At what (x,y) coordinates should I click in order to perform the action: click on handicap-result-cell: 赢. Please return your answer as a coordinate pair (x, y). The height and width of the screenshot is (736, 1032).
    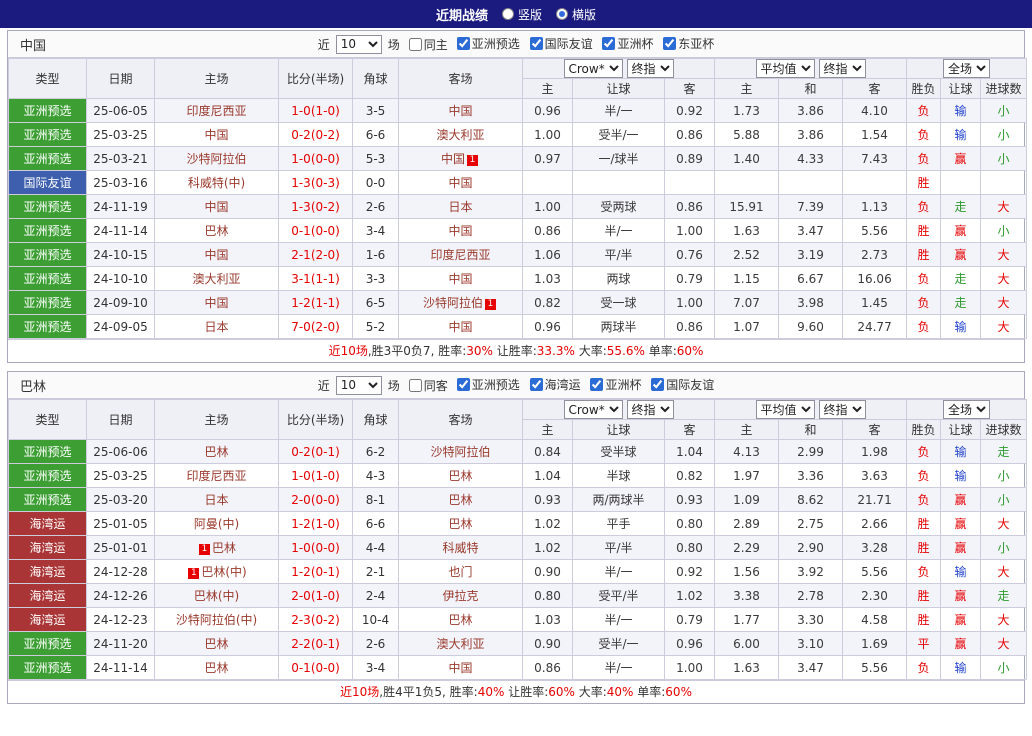
    Looking at the image, I should click on (961, 230).